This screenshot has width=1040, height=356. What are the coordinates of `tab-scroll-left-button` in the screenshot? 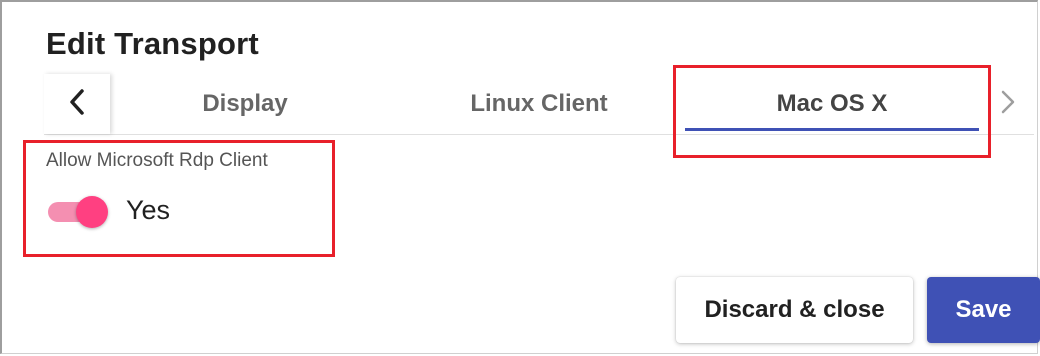 It's located at (77, 104).